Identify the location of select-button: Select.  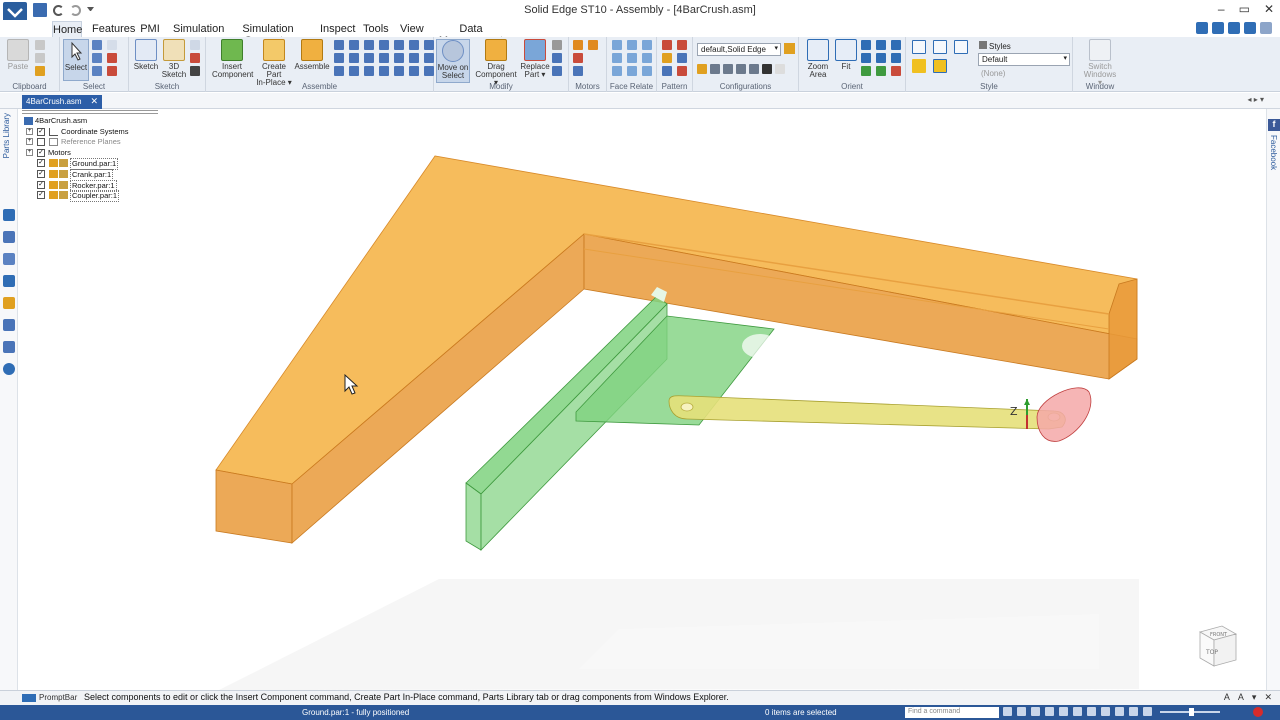
(76, 60).